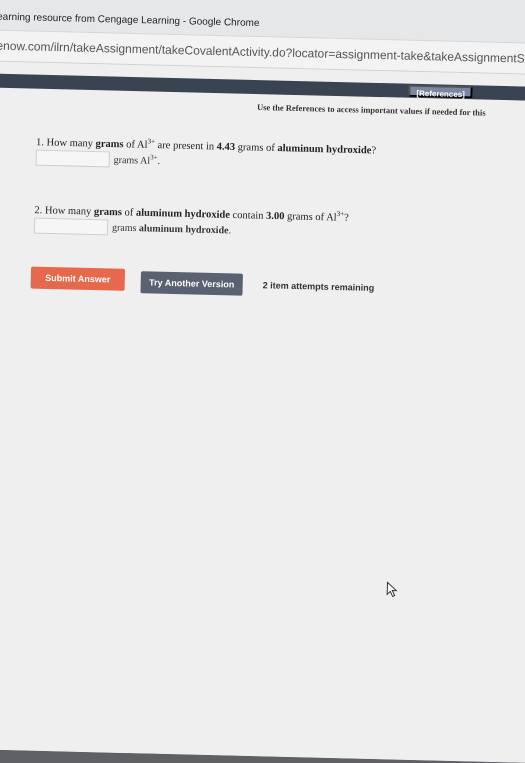  Describe the element at coordinates (248, 215) in the screenshot. I see `q2-text-part: contain` at that location.